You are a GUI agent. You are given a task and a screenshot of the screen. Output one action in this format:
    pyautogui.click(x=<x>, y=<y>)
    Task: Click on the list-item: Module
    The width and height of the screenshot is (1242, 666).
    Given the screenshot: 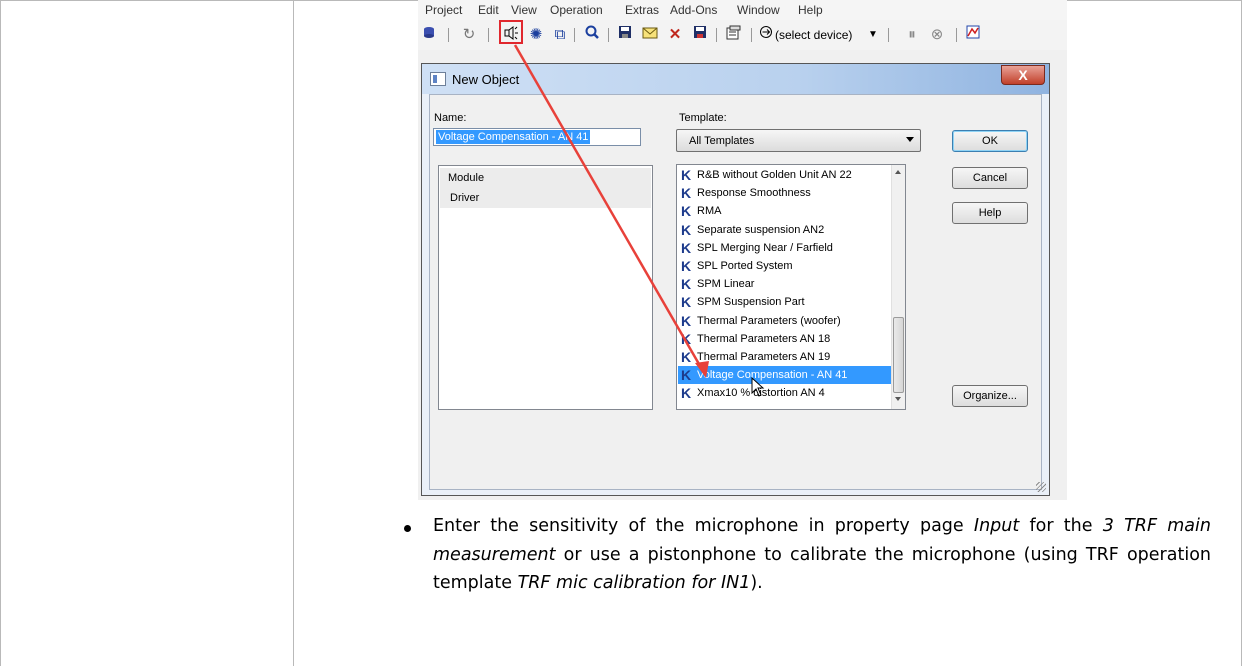 What is the action you would take?
    pyautogui.click(x=545, y=178)
    